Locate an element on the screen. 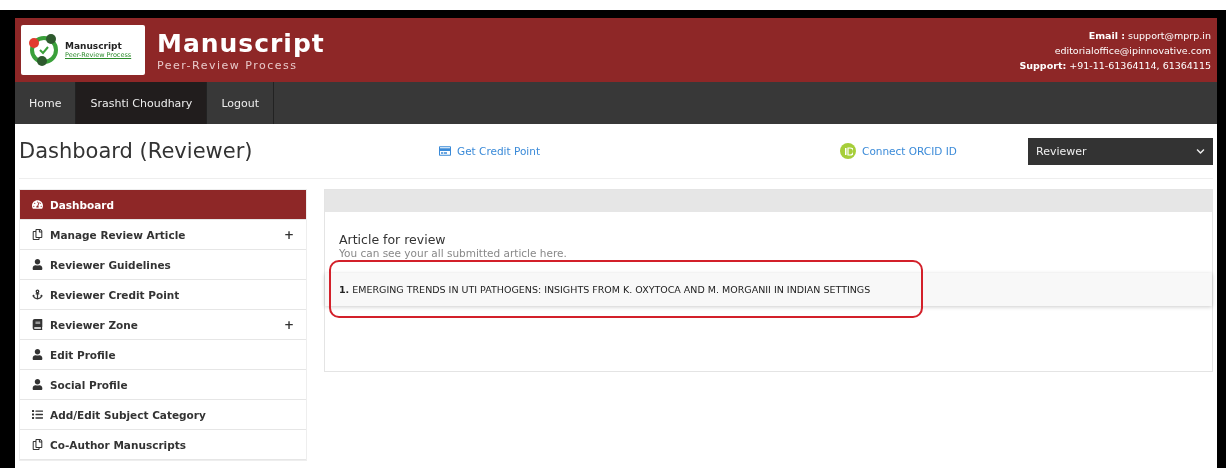 The width and height of the screenshot is (1226, 468). action-link: Connect ORCID ID is located at coordinates (898, 151).